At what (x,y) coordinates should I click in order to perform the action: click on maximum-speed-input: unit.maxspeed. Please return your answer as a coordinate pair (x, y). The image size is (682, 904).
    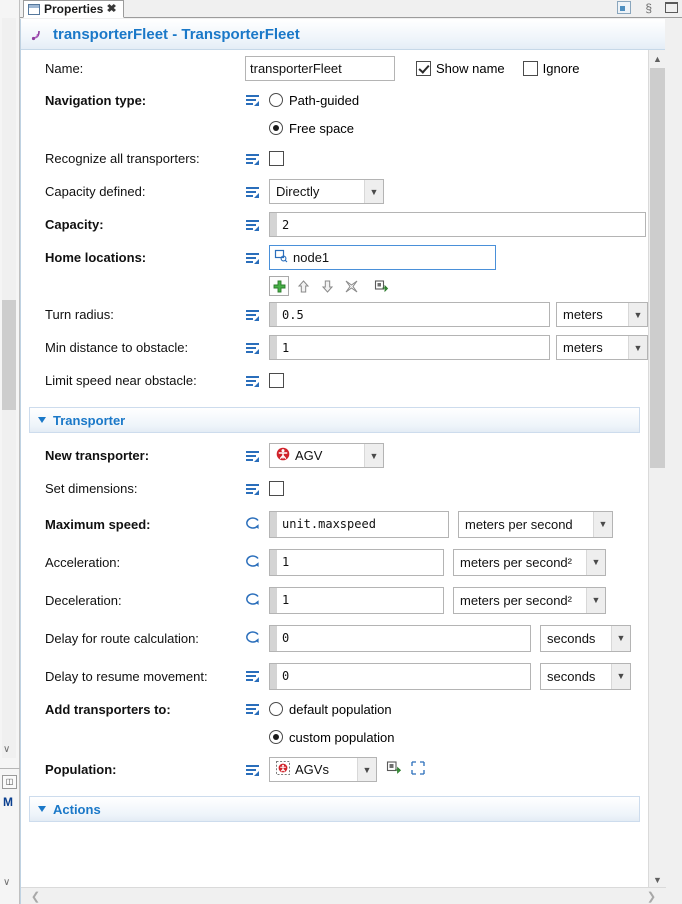
    Looking at the image, I should click on (359, 524).